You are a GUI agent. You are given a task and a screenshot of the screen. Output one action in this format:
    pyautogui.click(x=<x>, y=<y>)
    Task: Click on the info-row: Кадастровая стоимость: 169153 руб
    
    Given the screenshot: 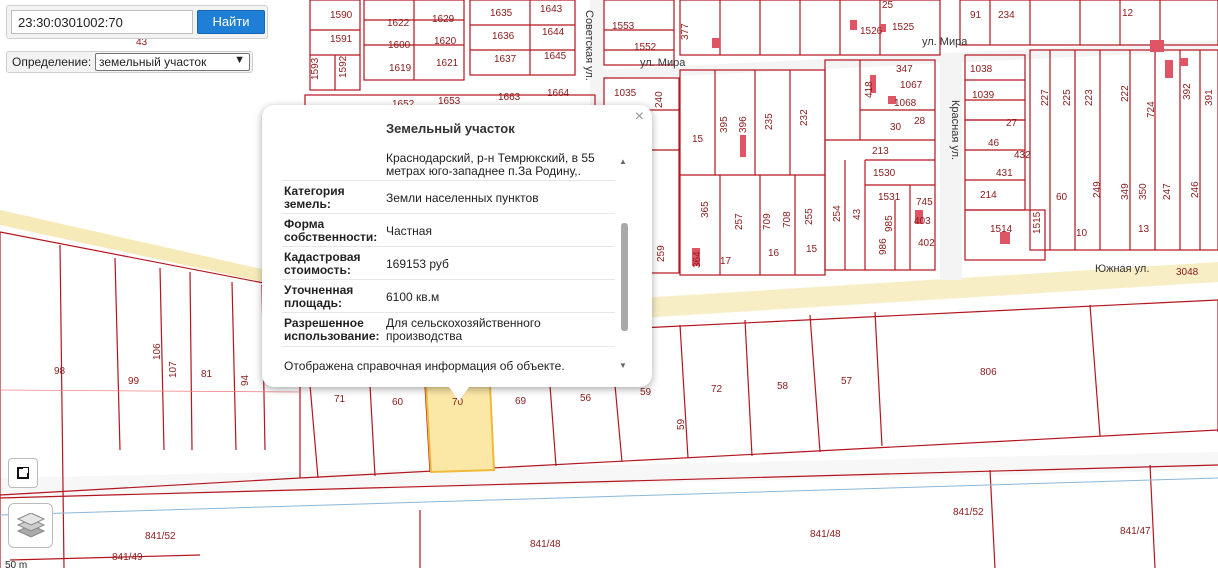 What is the action you would take?
    pyautogui.click(x=448, y=263)
    